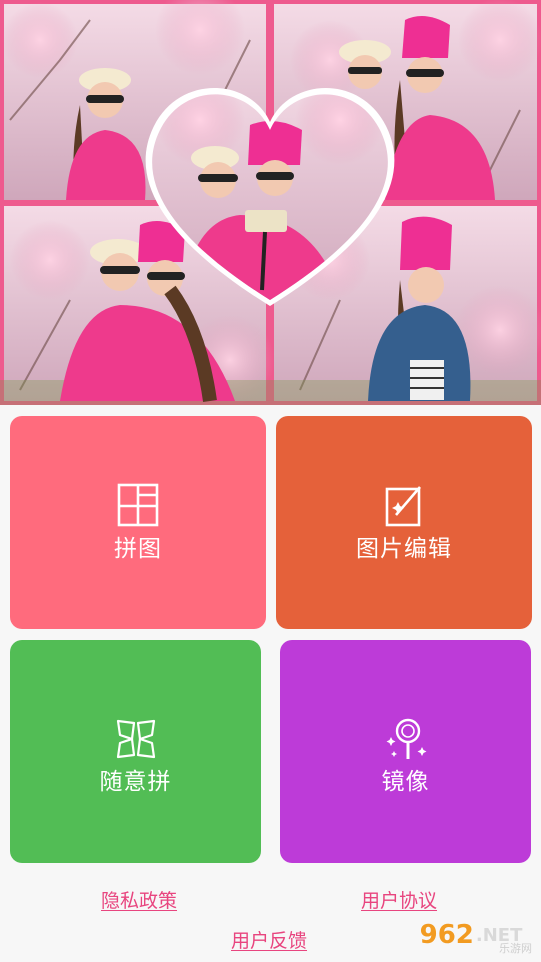 The image size is (541, 962). Describe the element at coordinates (139, 899) in the screenshot. I see `privacy-policy-link: 隐私政策` at that location.